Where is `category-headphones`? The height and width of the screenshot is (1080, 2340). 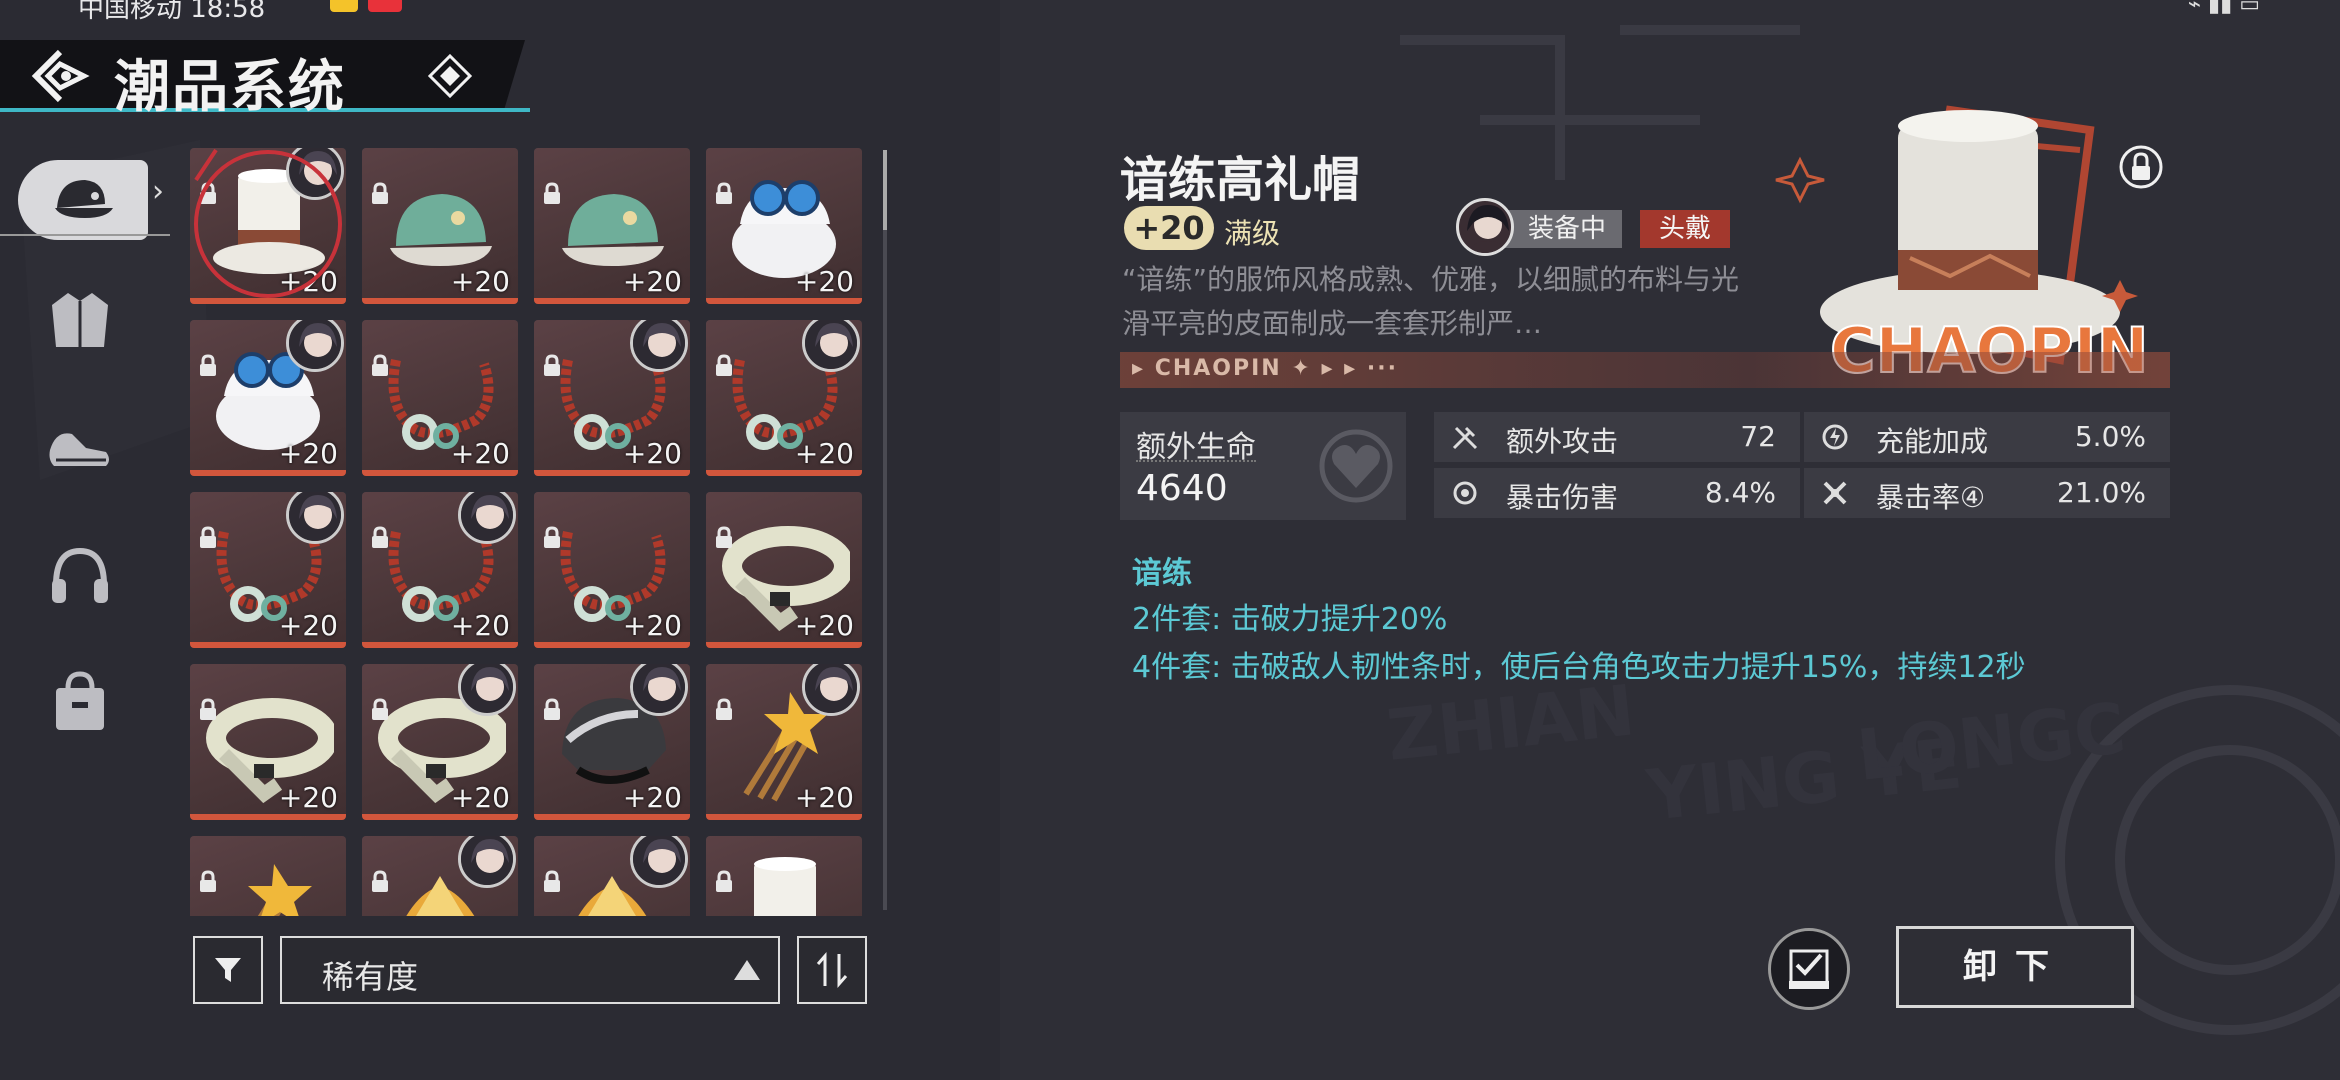 category-headphones is located at coordinates (80, 576).